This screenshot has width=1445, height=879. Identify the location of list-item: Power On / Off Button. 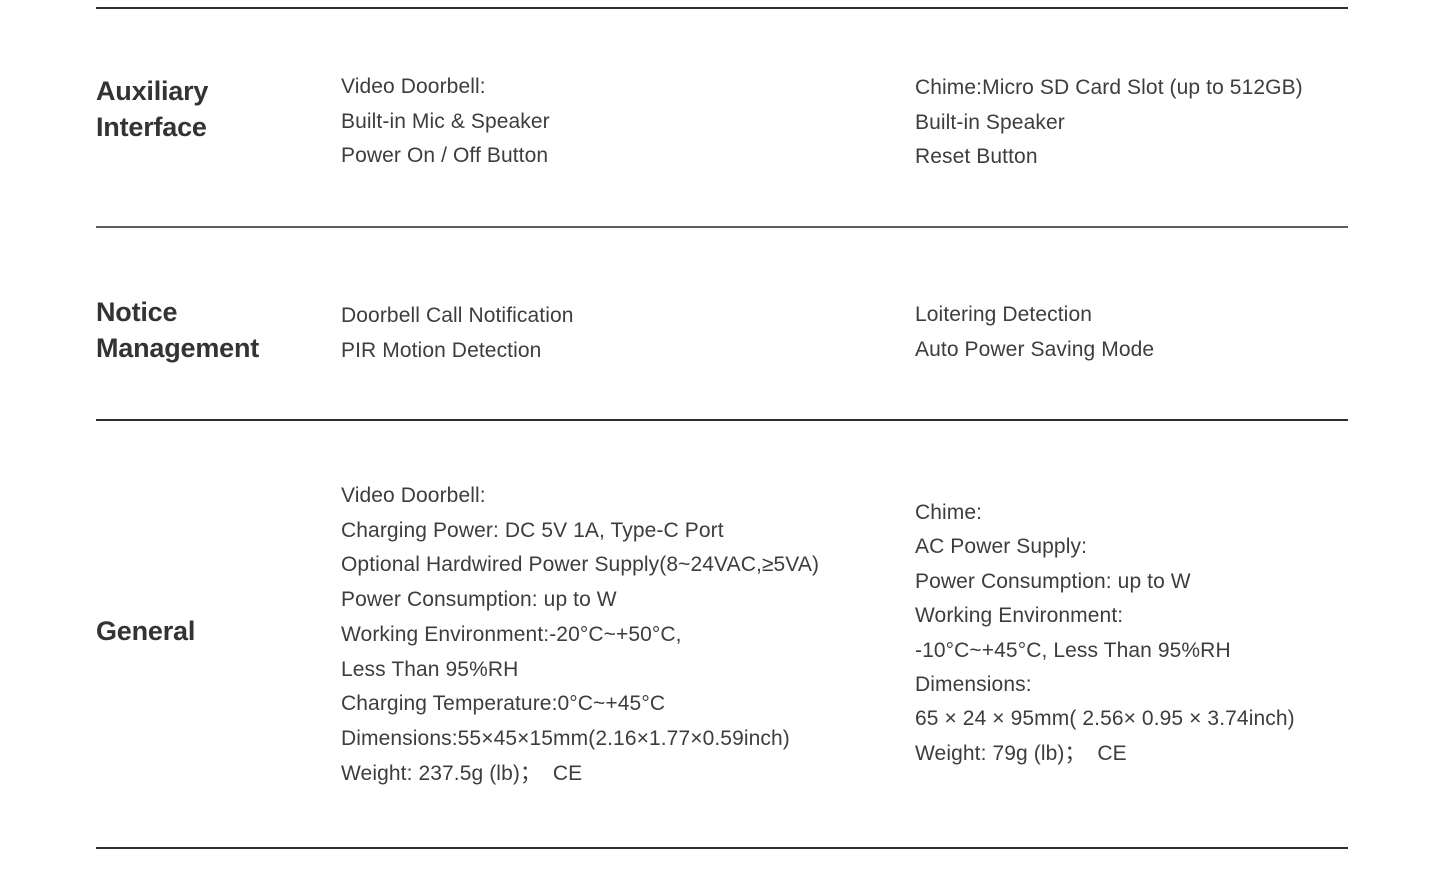
(445, 156).